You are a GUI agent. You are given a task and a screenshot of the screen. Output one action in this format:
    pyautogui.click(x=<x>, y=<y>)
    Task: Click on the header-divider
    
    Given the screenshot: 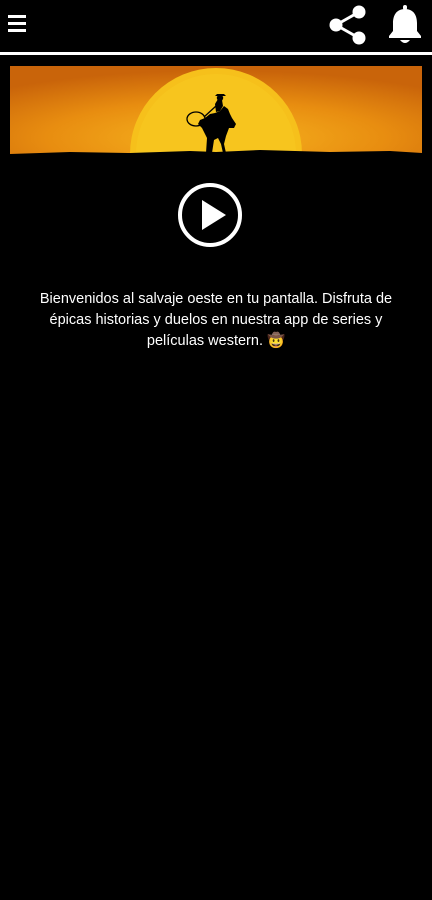 What is the action you would take?
    pyautogui.click(x=216, y=53)
    